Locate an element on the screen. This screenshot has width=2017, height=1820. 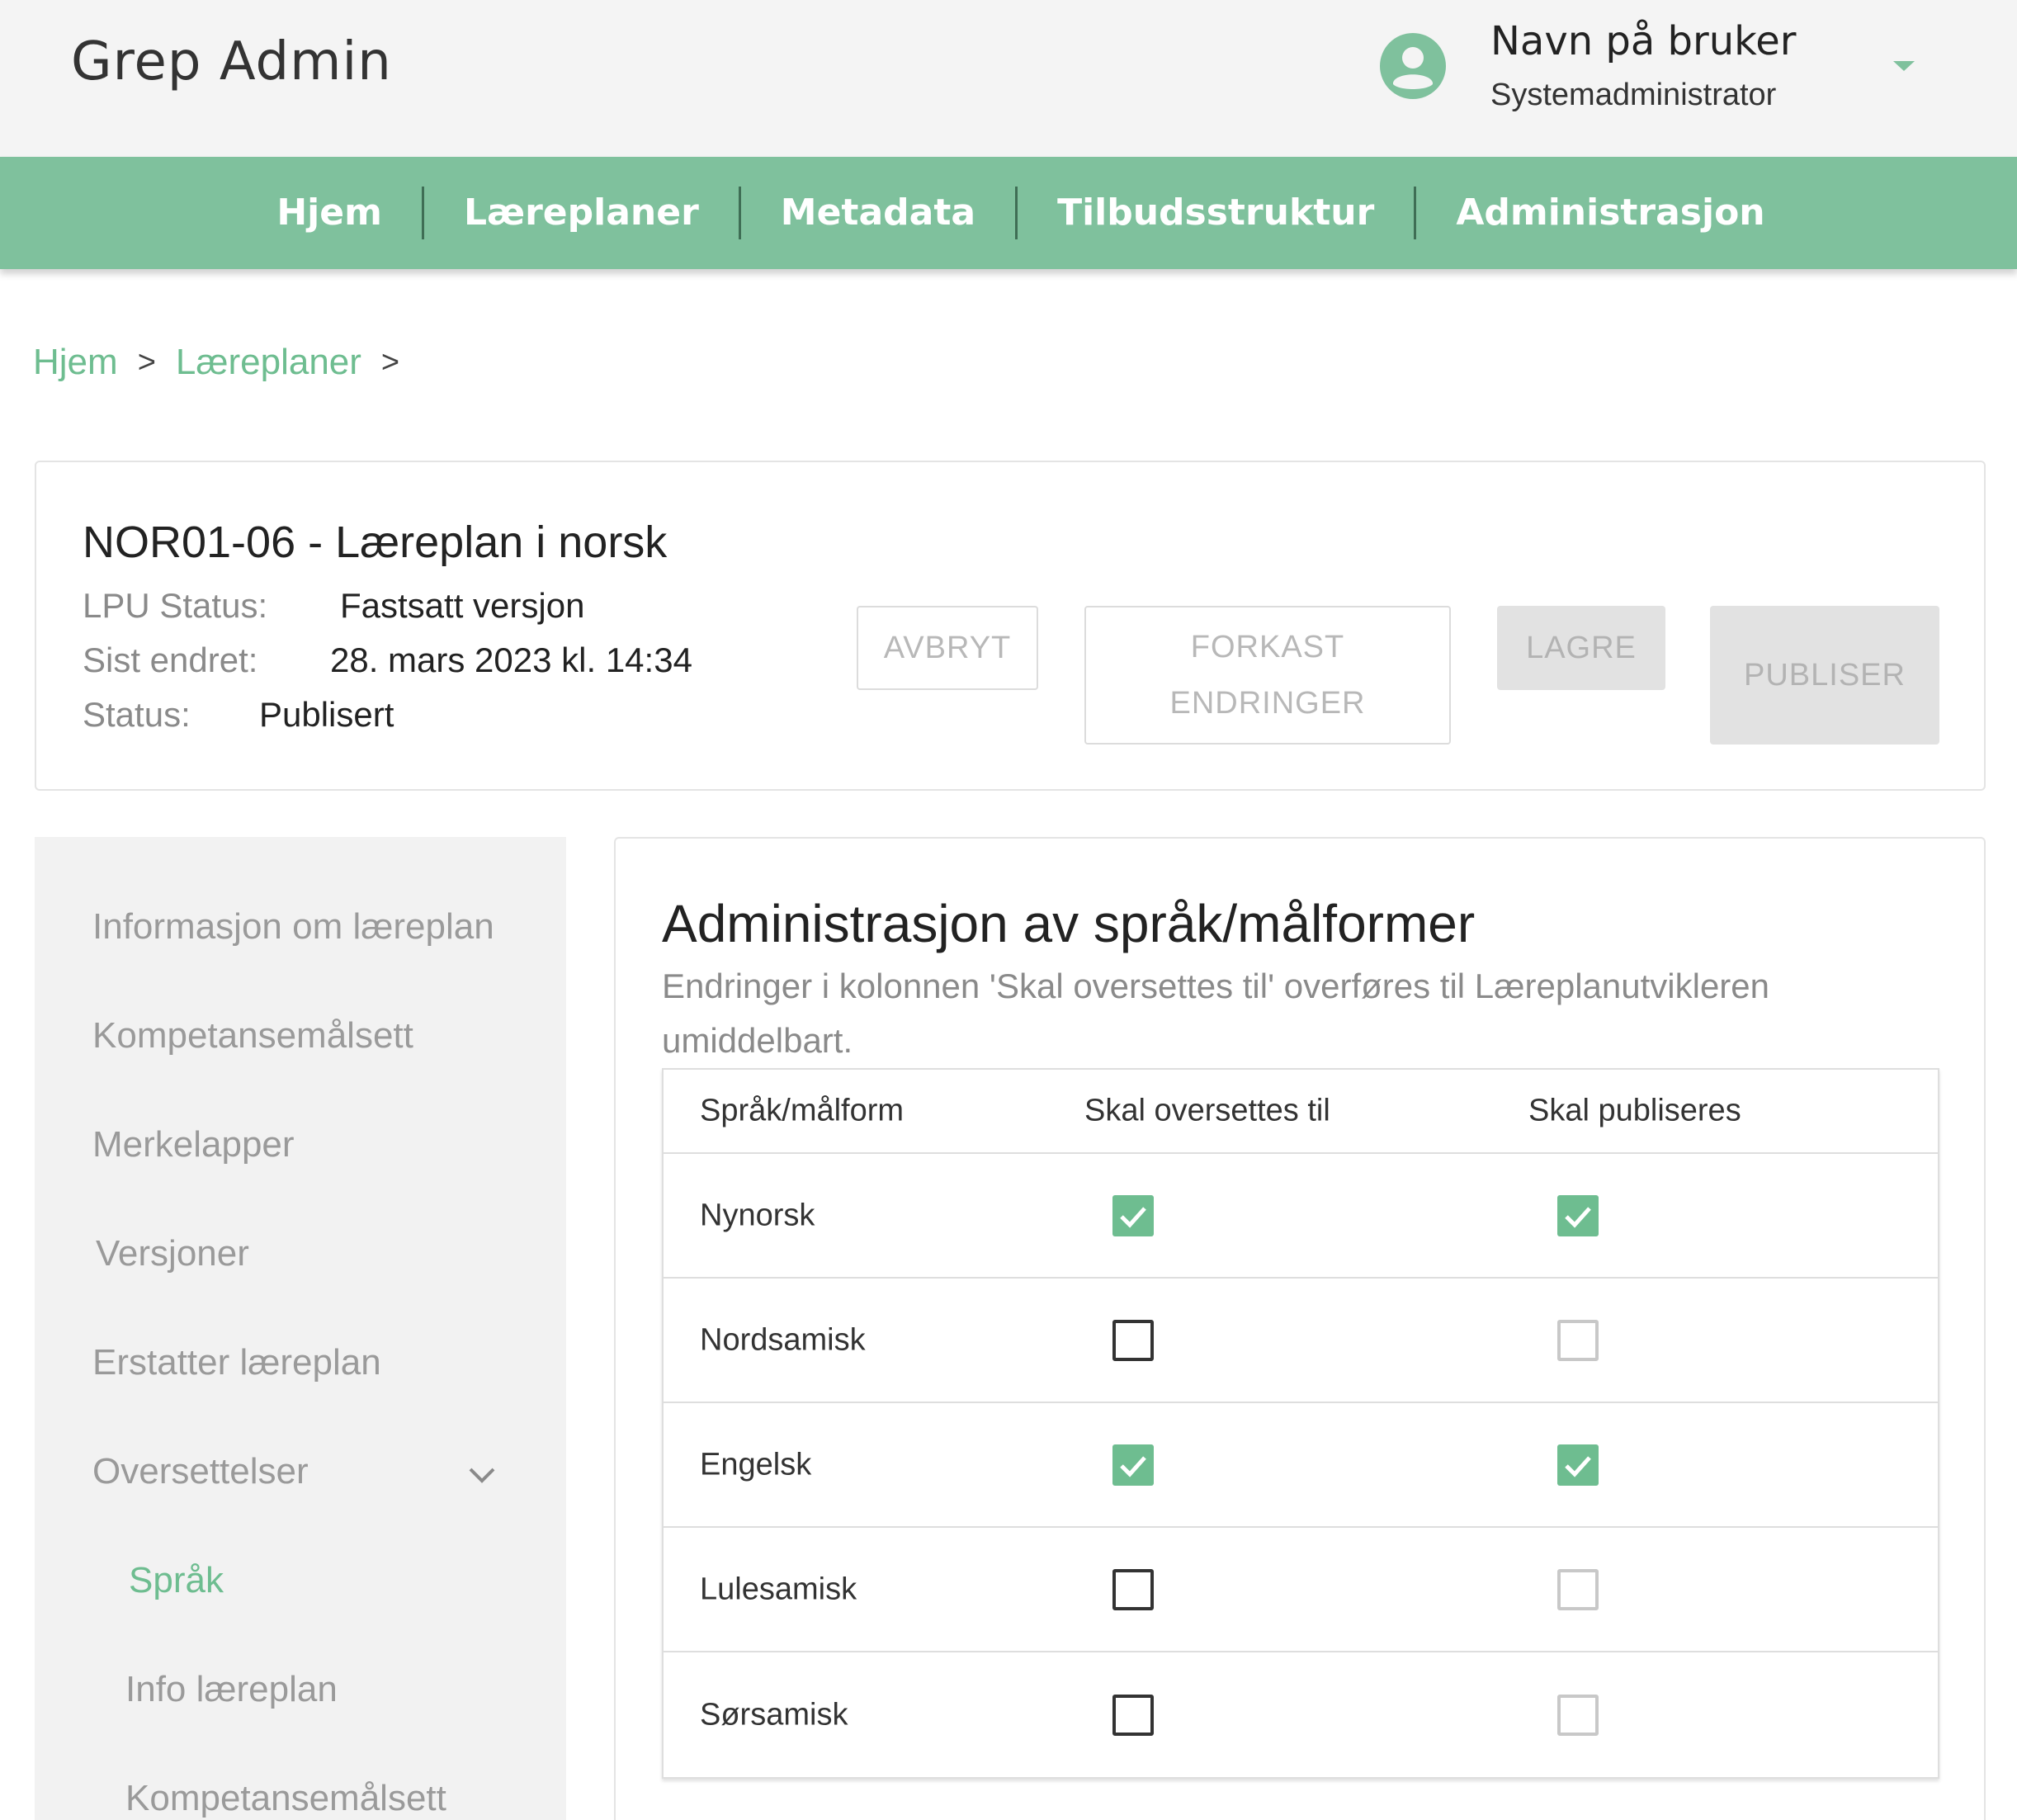
nav-item-administrasjon: Administrasjon is located at coordinates (1610, 213).